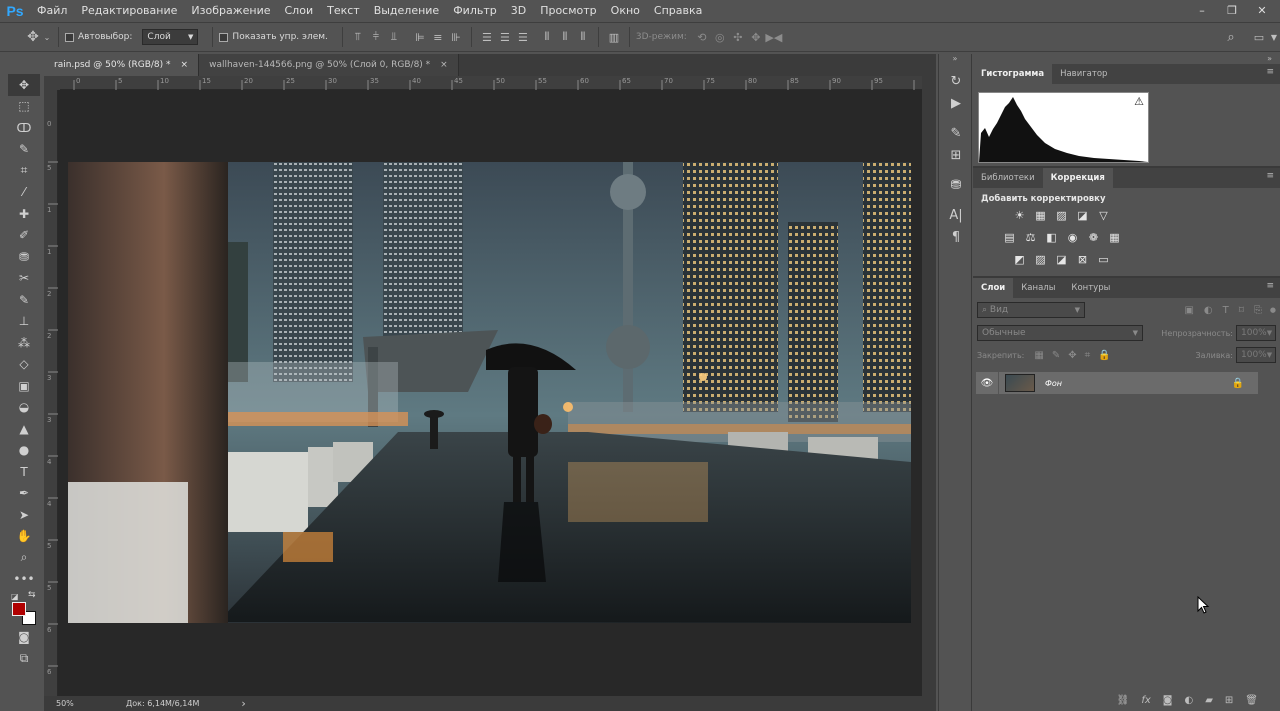  I want to click on distribute-top-icon: ☰, so click(487, 37).